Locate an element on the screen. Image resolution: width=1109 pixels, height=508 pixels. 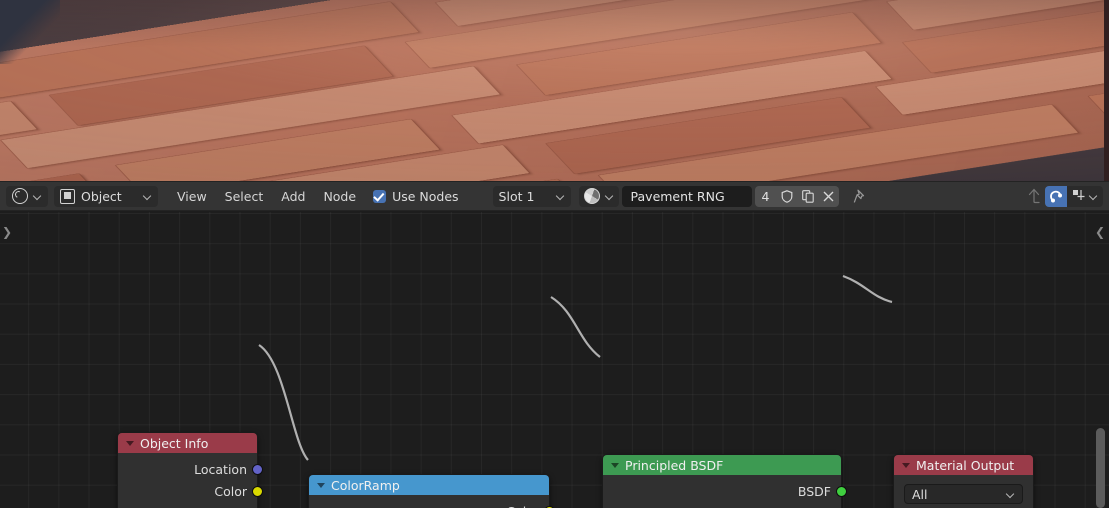
editor-vertical-scrollbar is located at coordinates (1100, 468).